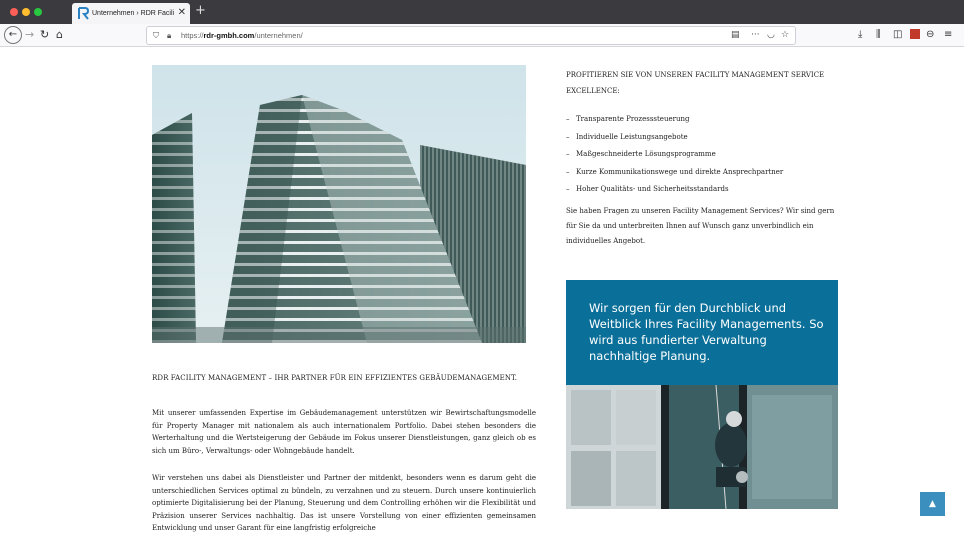 The height and width of the screenshot is (542, 964). I want to click on page-actions-icon: ···, so click(755, 35).